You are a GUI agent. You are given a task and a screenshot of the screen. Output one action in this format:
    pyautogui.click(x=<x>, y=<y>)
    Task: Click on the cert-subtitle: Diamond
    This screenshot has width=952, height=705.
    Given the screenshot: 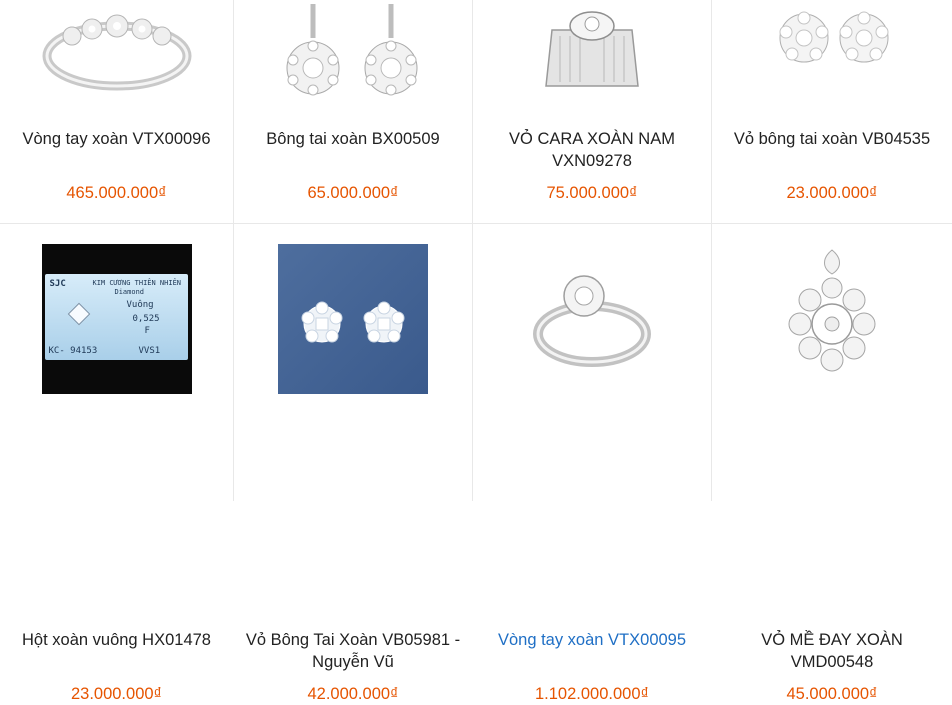 What is the action you would take?
    pyautogui.click(x=129, y=292)
    